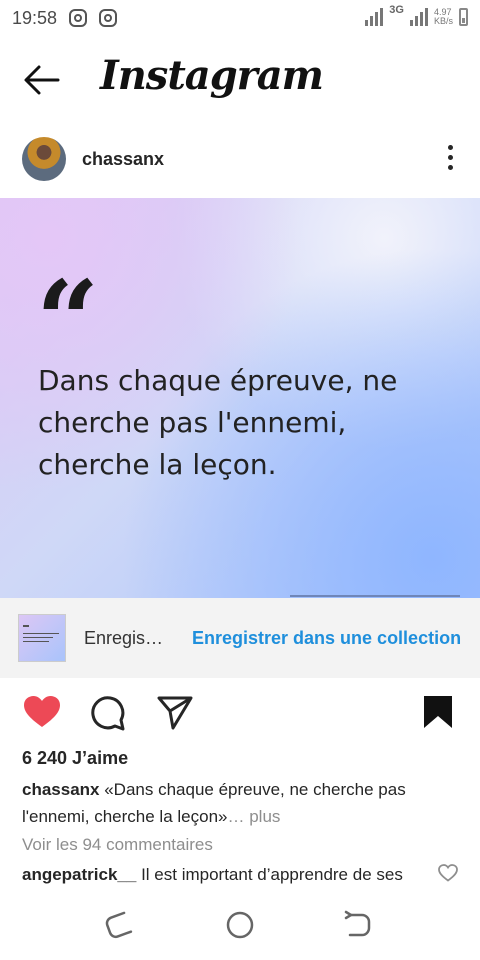 The image size is (480, 960). I want to click on saved-post-thumbnail, so click(42, 638).